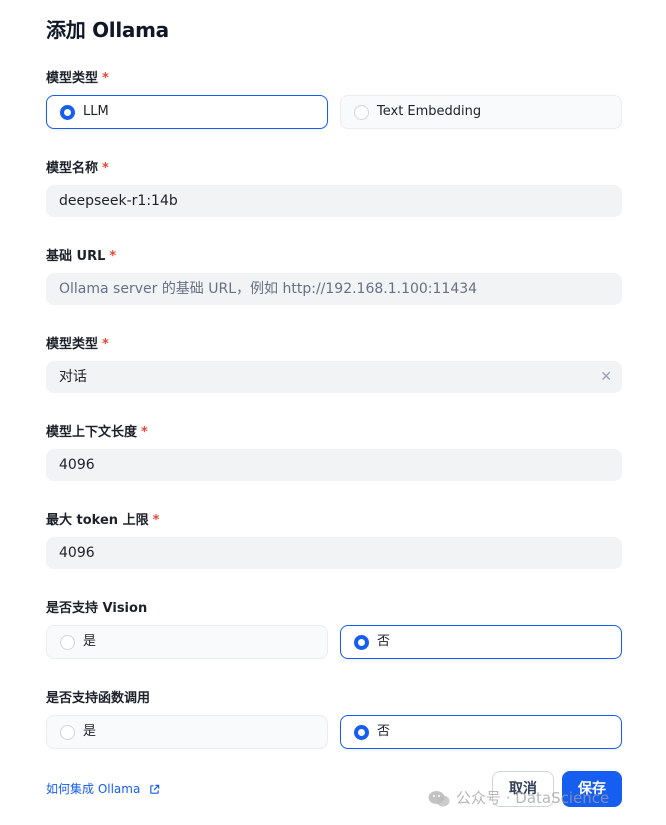  What do you see at coordinates (81, 256) in the screenshot?
I see `base-url-label: 基础 URL *` at bounding box center [81, 256].